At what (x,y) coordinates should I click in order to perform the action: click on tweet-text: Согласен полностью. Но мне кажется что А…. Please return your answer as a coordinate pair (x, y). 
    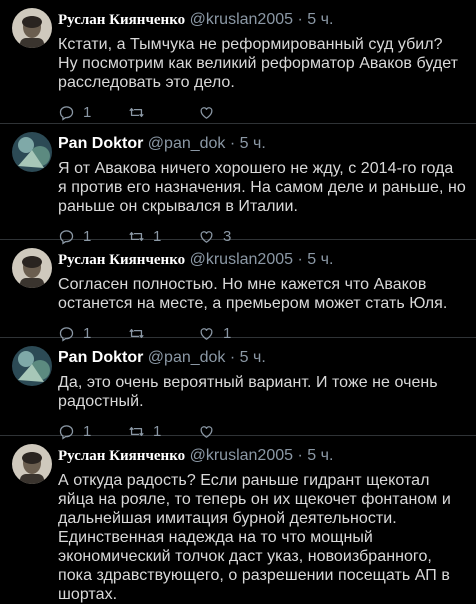
    Looking at the image, I should click on (253, 294).